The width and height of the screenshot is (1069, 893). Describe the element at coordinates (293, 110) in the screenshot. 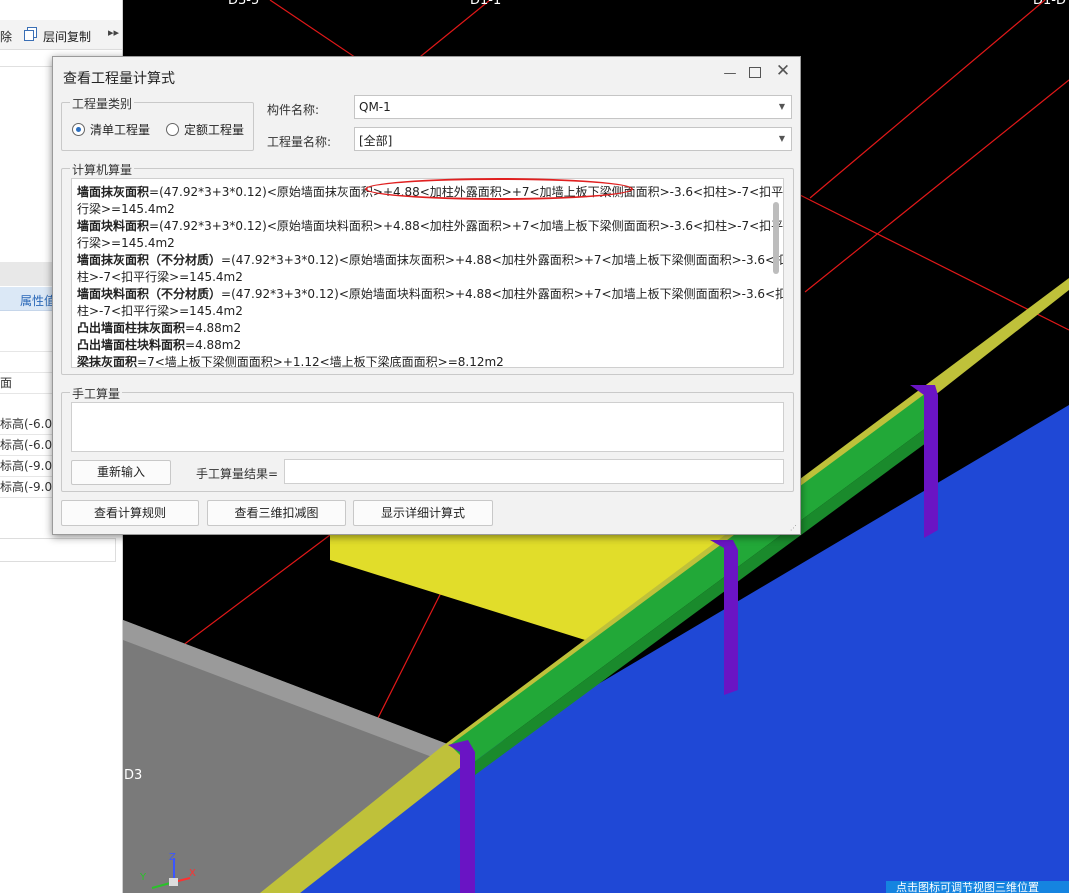

I see `component-name-label: 构件名称:` at that location.